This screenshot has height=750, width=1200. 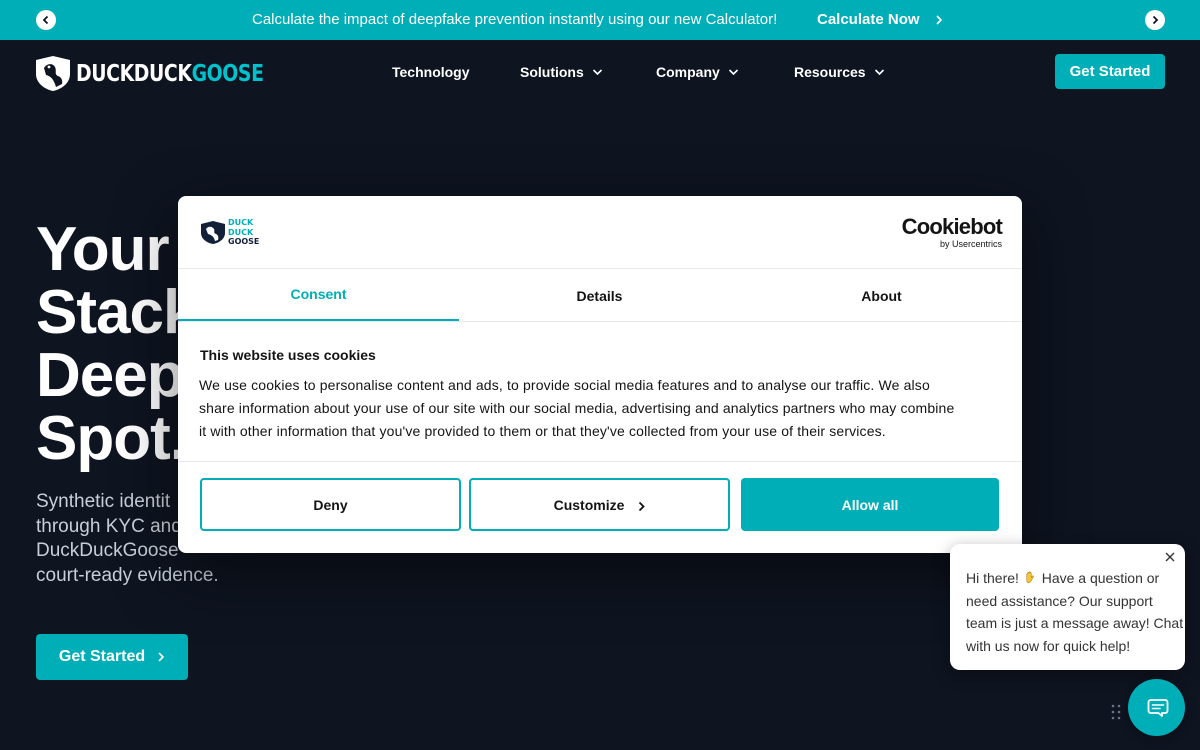 I want to click on hero-title: Your Stack Deep Spot., so click(x=116, y=344).